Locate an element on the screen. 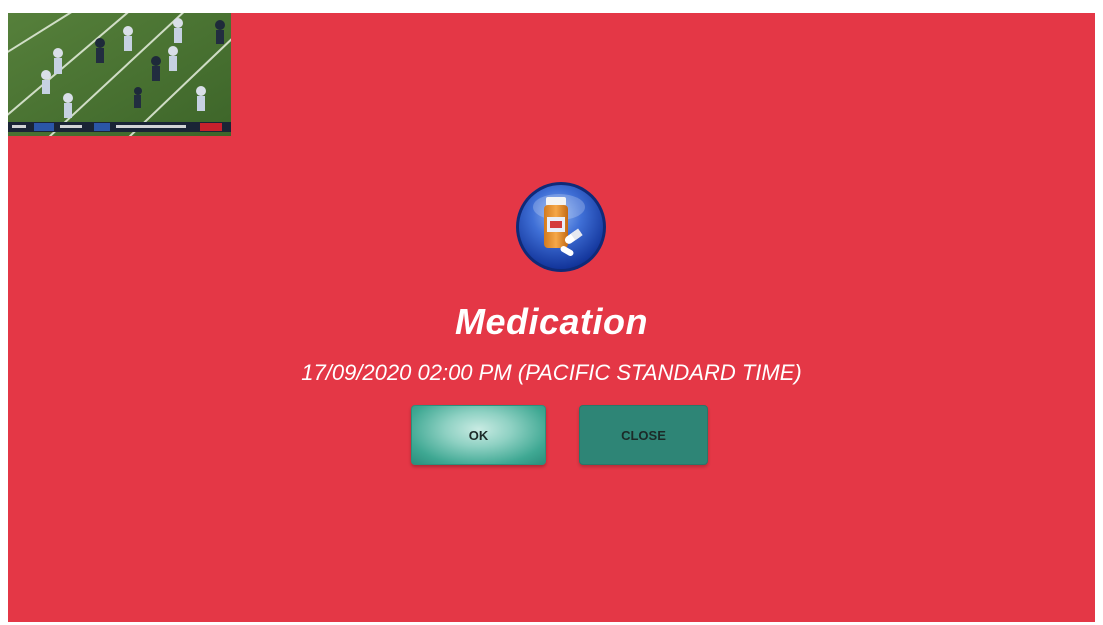 Image resolution: width=1103 pixels, height=625 pixels. close-button: CLOSE is located at coordinates (643, 435).